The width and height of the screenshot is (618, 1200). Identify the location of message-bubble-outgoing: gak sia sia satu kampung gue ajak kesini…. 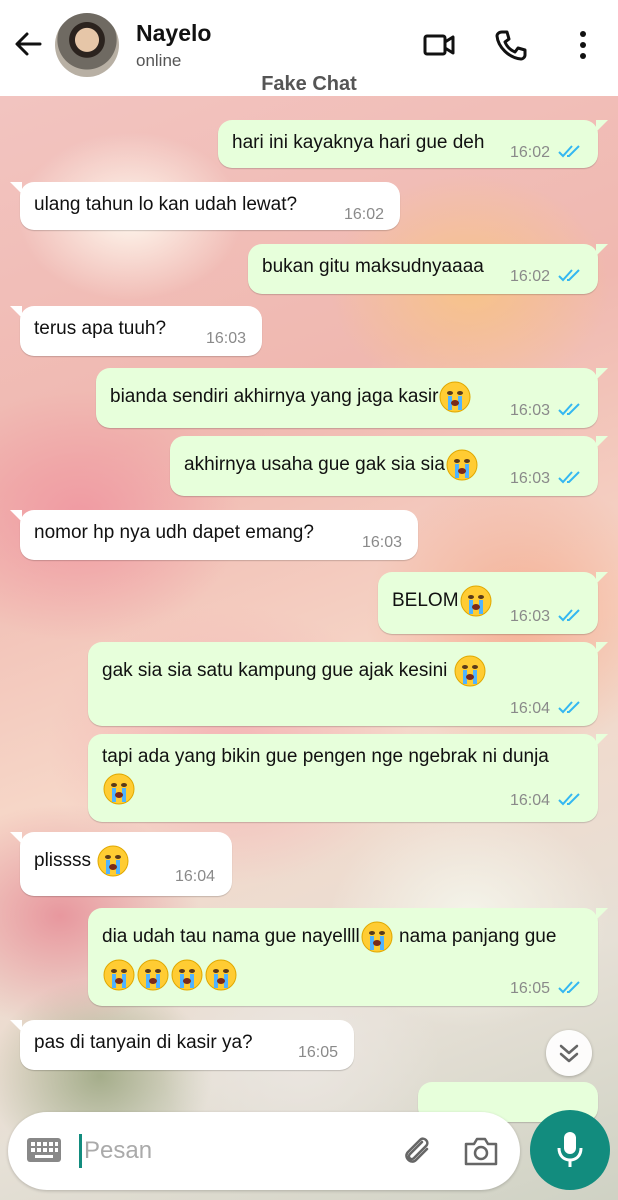
(348, 684).